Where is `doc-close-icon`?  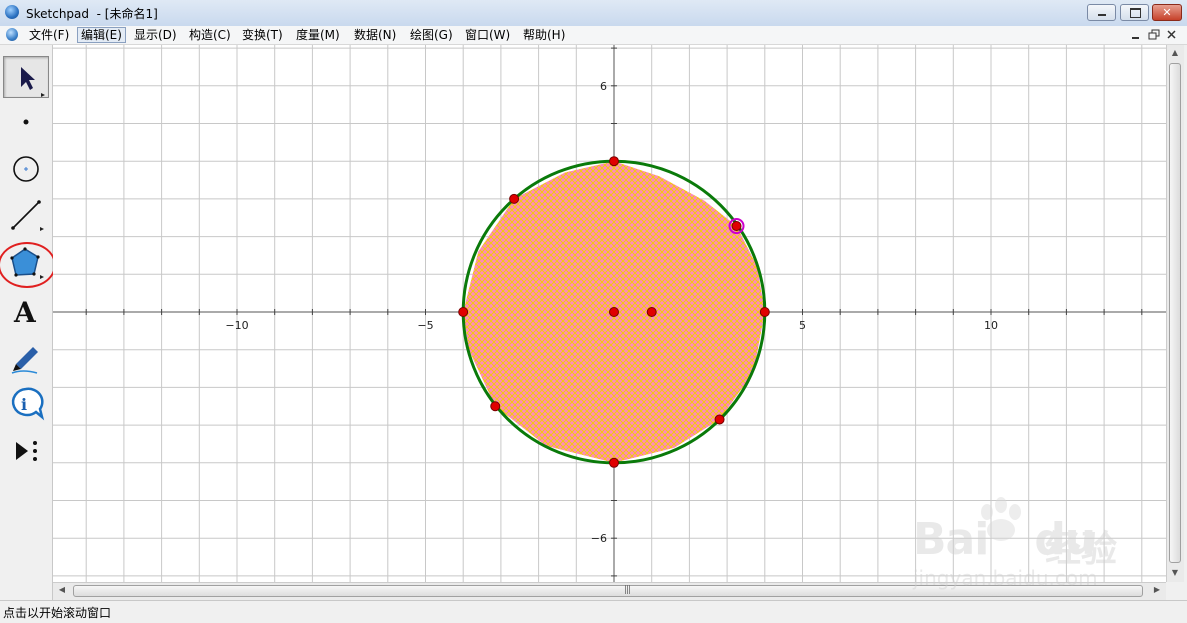
doc-close-icon is located at coordinates (1171, 34).